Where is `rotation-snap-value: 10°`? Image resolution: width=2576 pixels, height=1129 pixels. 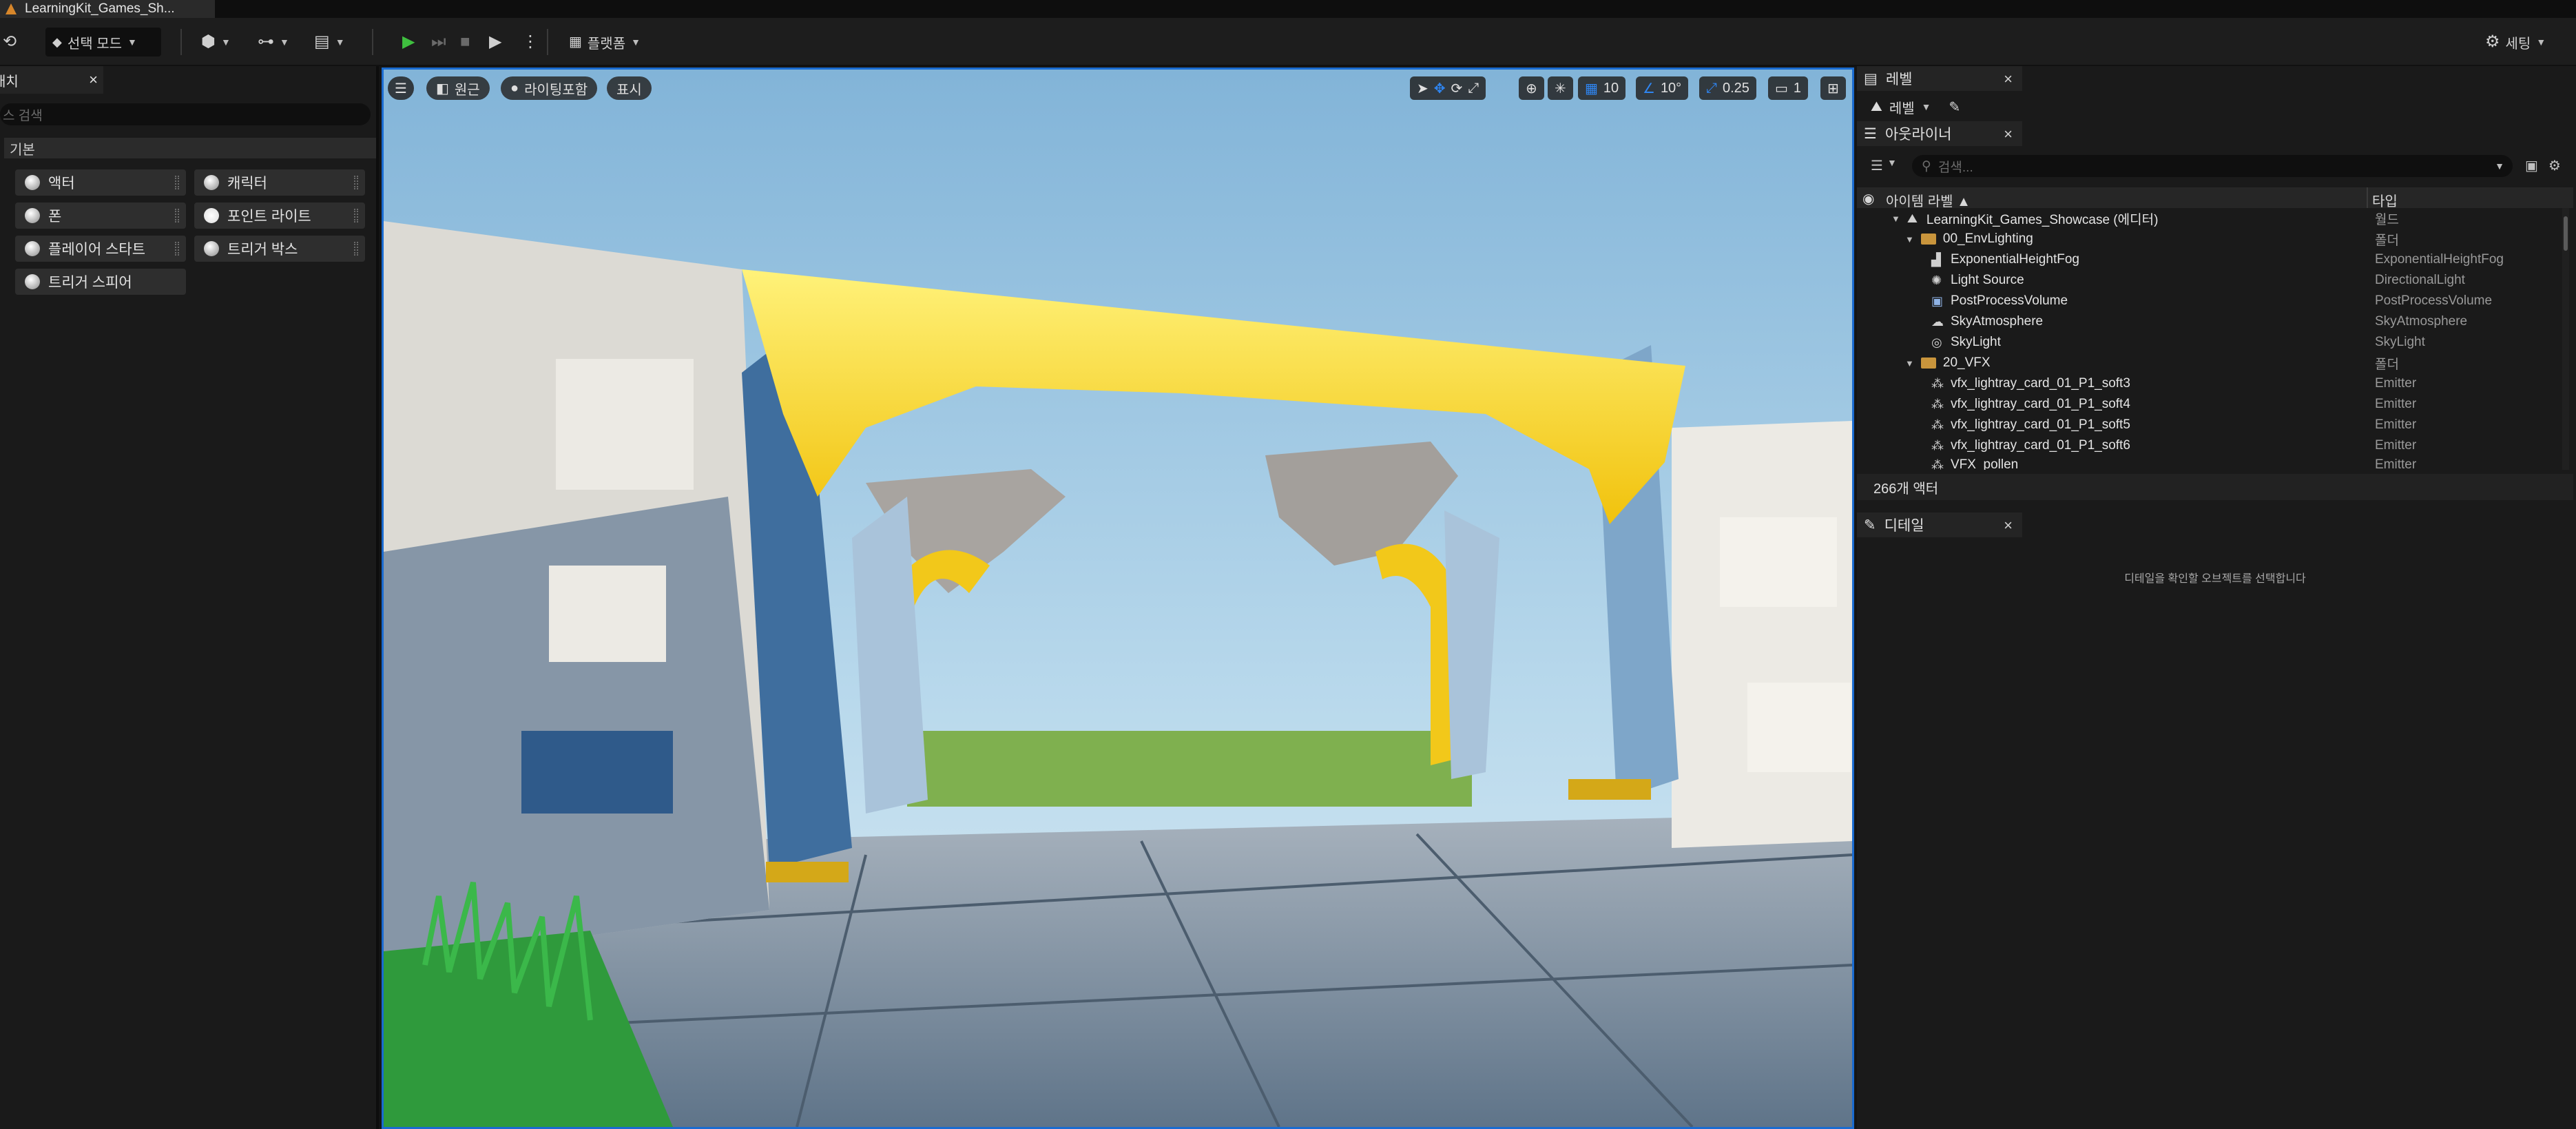
rotation-snap-value: 10° is located at coordinates (1671, 88).